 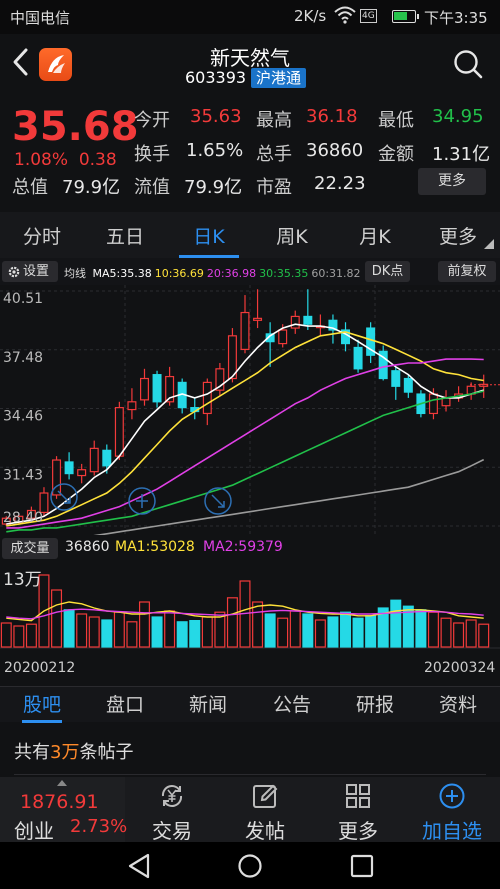 I want to click on plus-circle-icon, so click(x=452, y=796).